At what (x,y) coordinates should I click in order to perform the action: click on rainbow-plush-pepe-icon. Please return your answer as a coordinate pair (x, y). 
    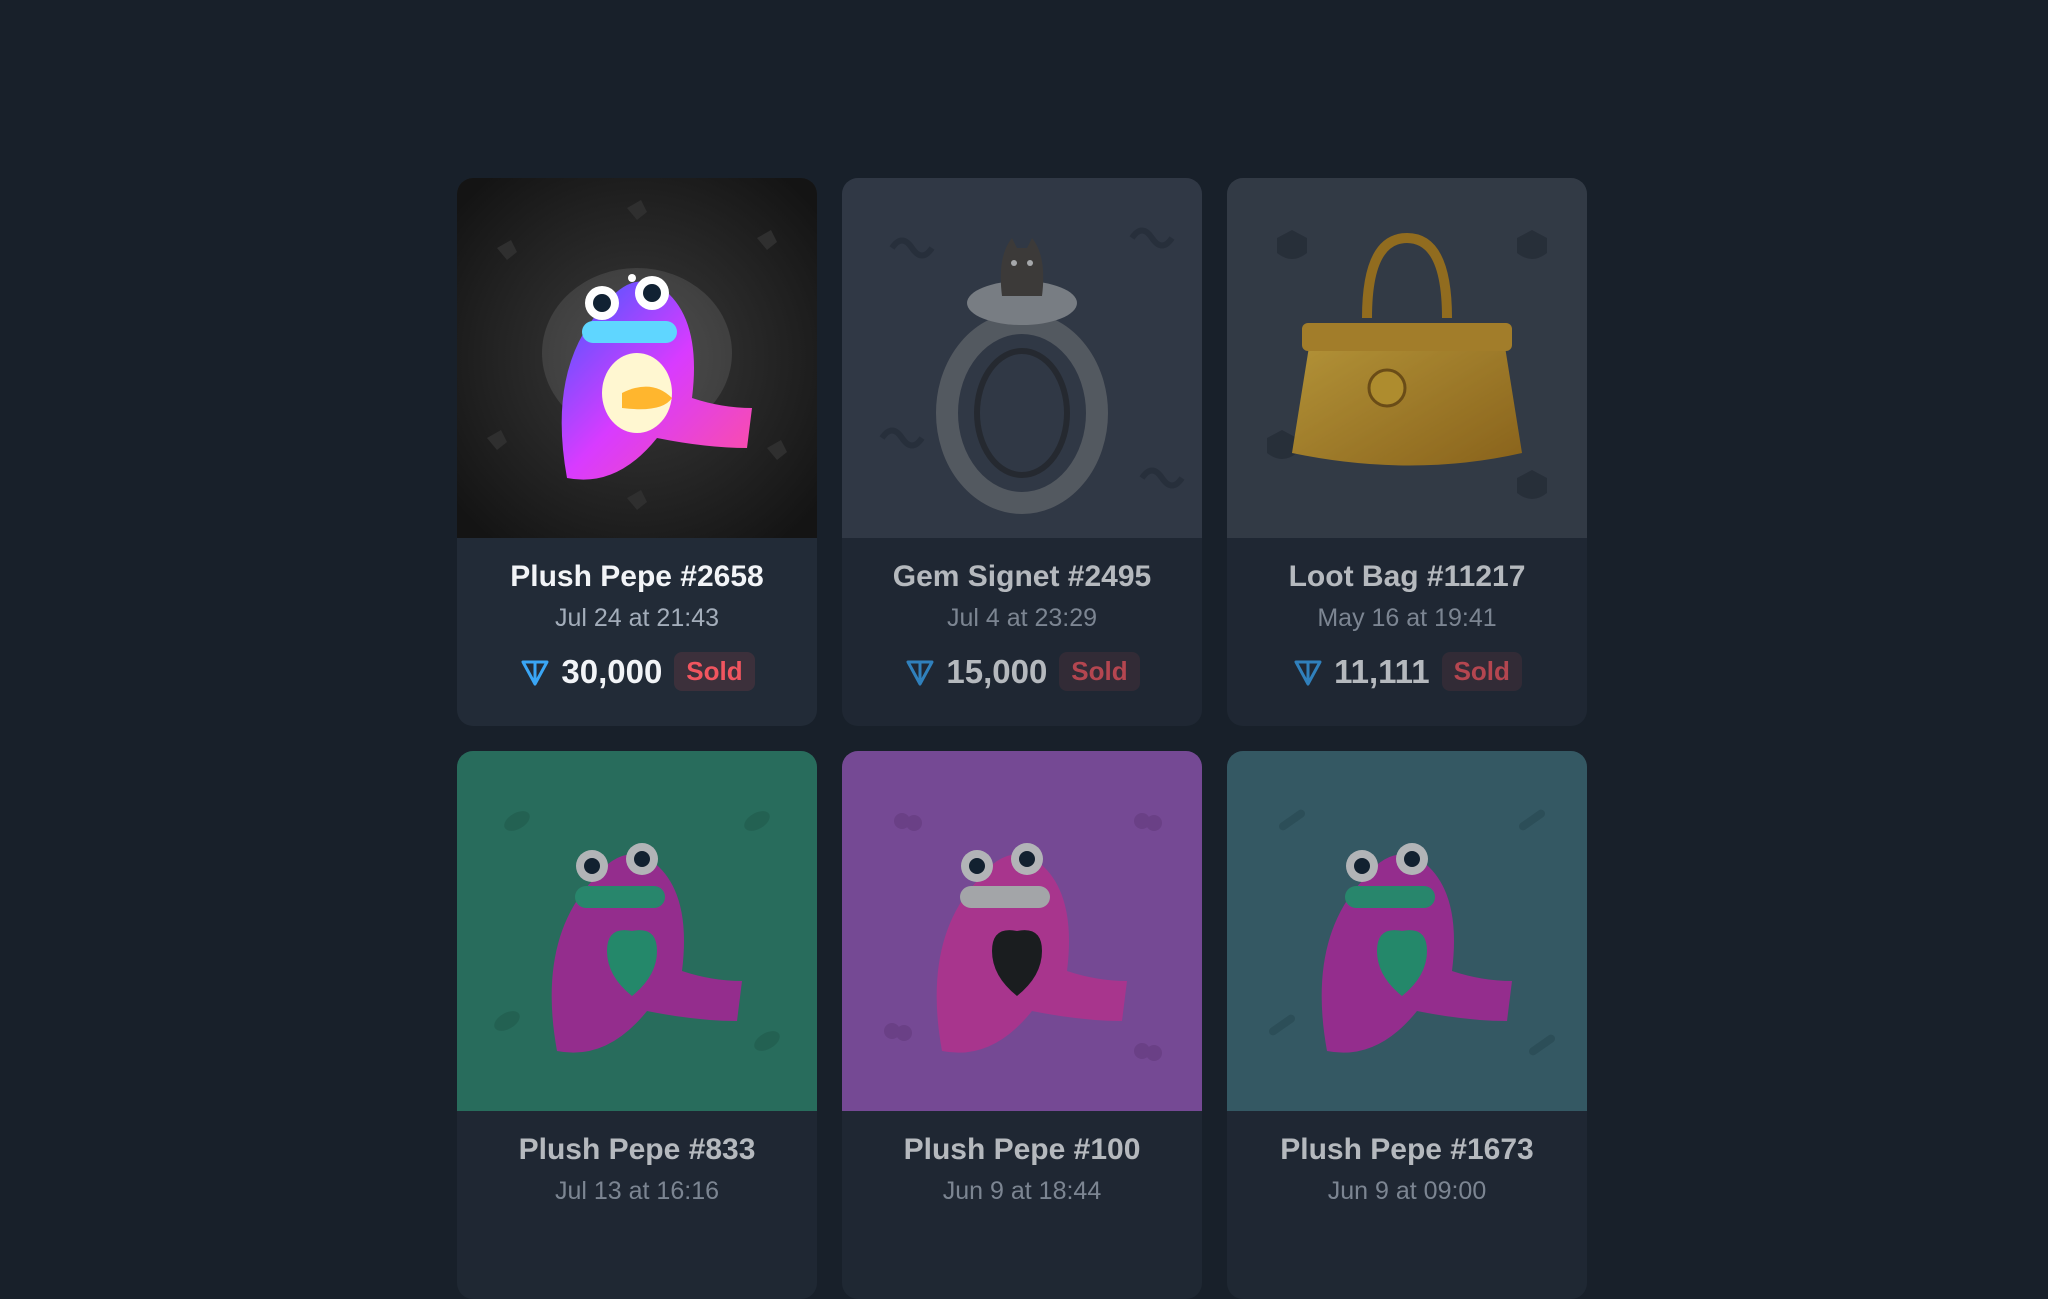
    Looking at the image, I should click on (637, 358).